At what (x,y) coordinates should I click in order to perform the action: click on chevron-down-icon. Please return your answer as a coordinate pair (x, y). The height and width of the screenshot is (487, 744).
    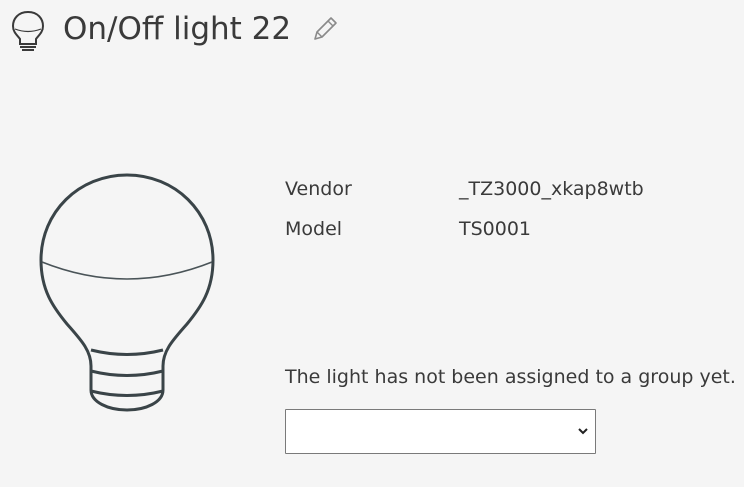
    Looking at the image, I should click on (583, 431).